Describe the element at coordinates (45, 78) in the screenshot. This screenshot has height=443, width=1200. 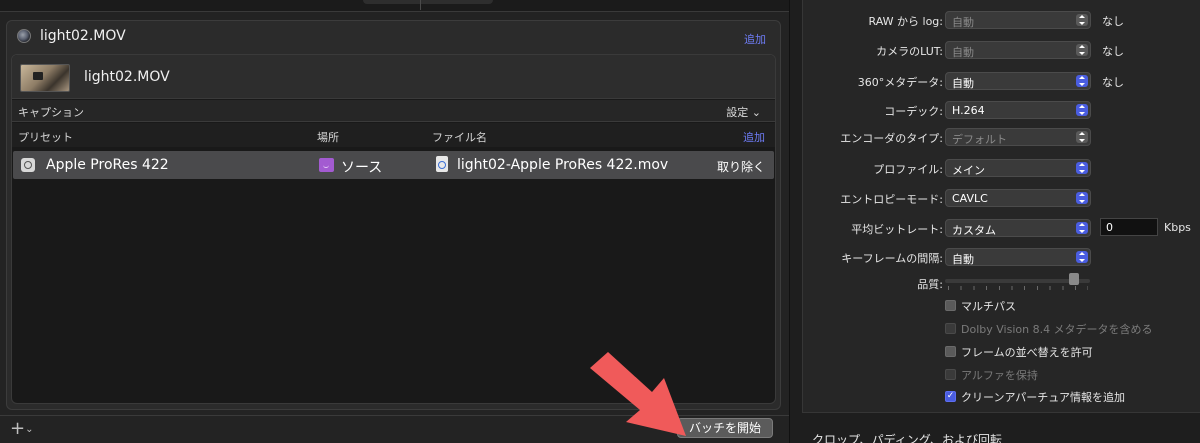
I see `video-thumbnail` at that location.